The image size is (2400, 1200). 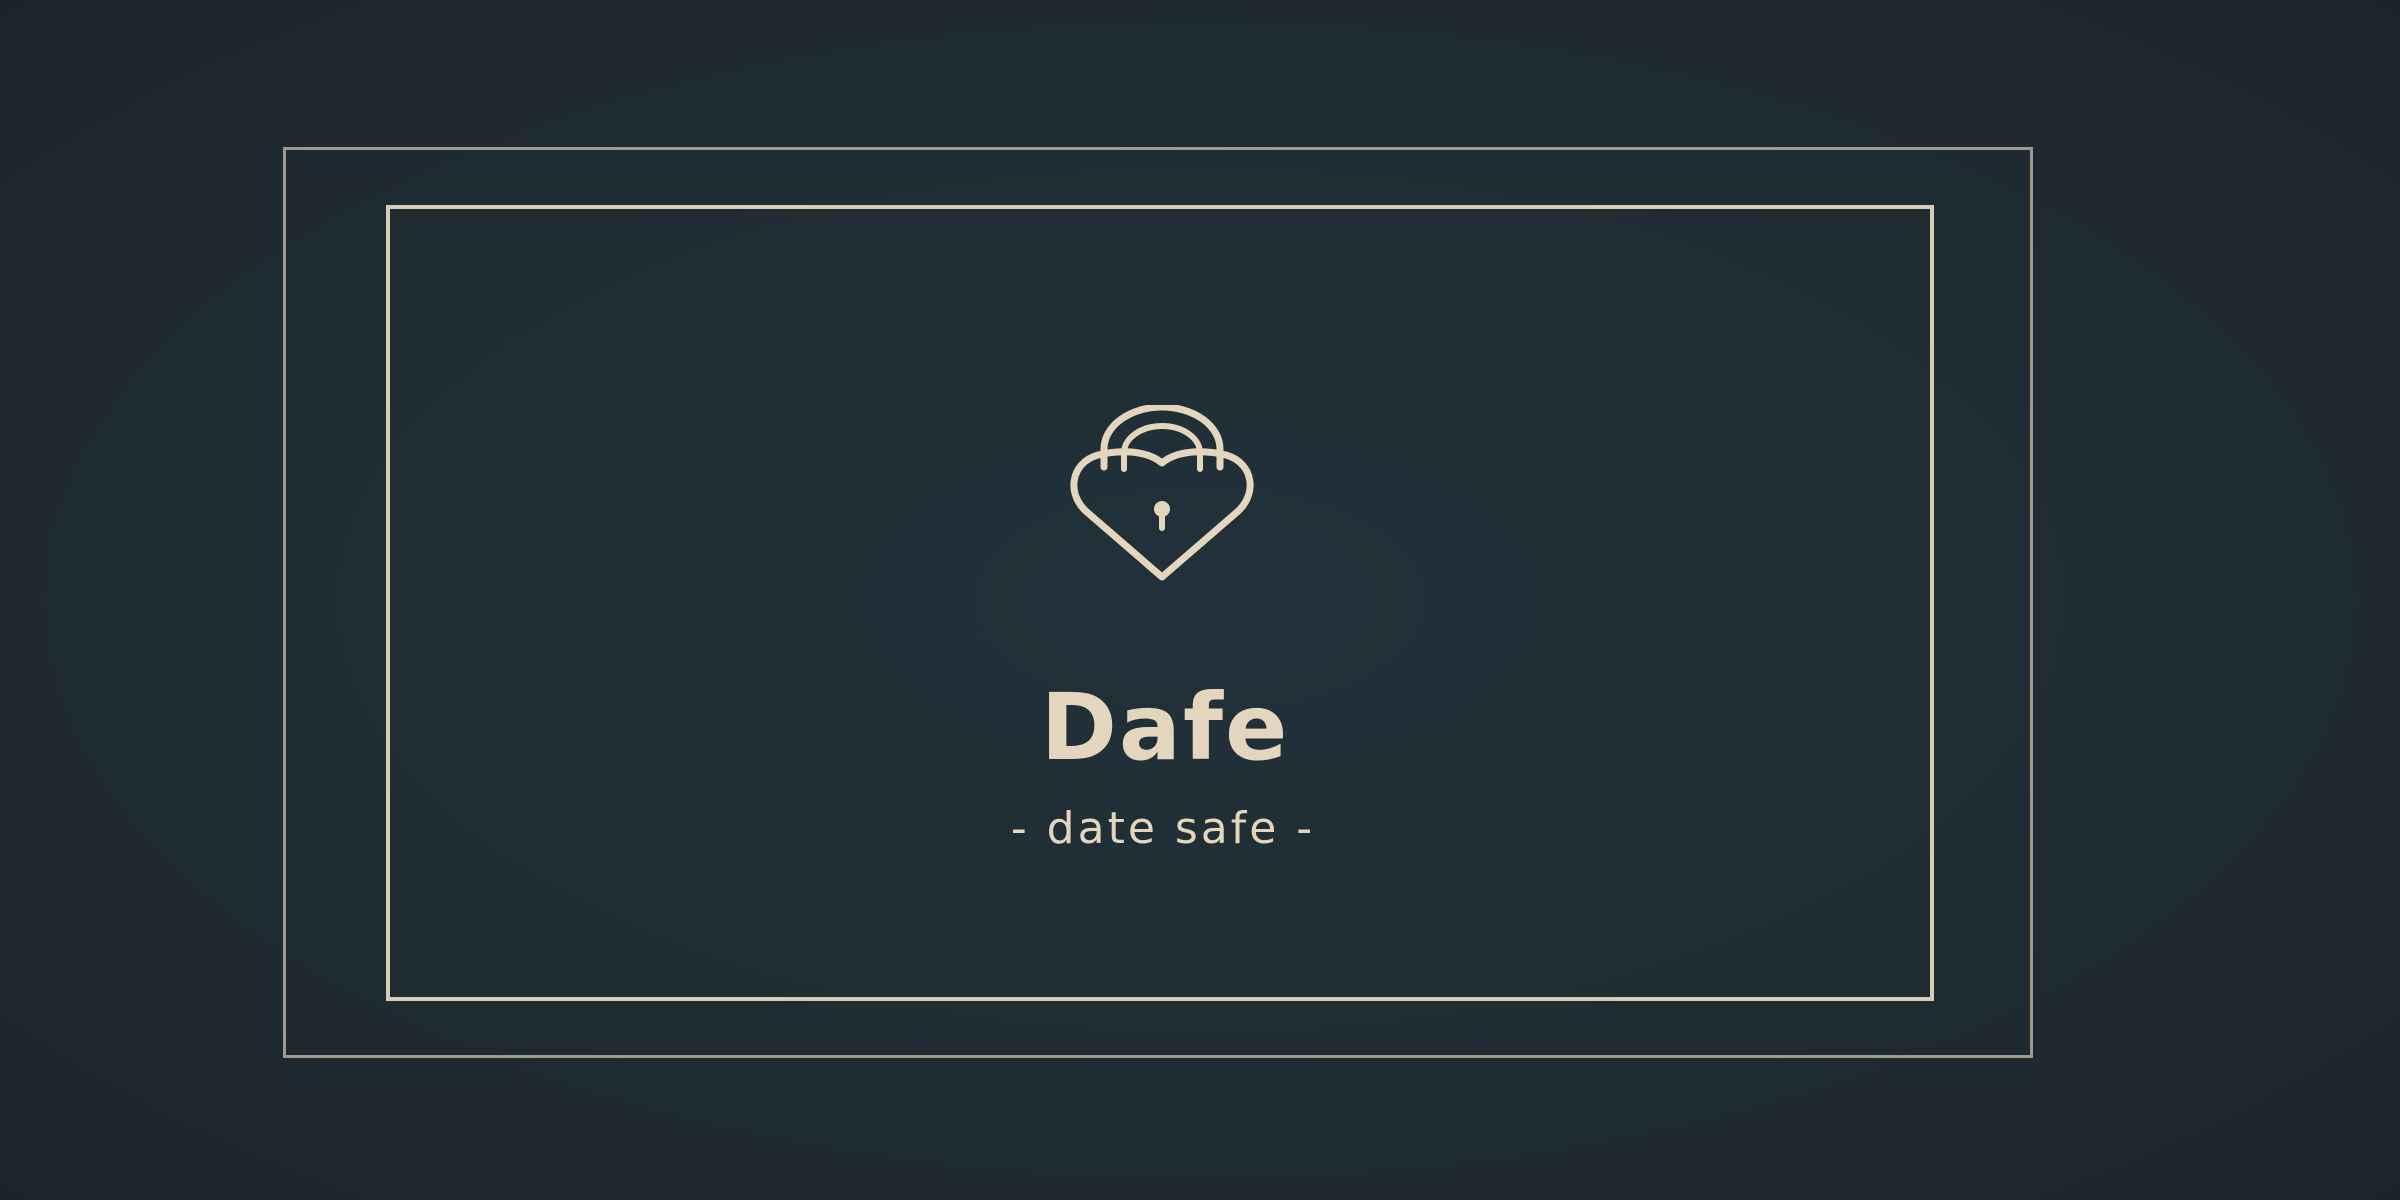 What do you see at coordinates (1162, 493) in the screenshot?
I see `heart-padlock-icon` at bounding box center [1162, 493].